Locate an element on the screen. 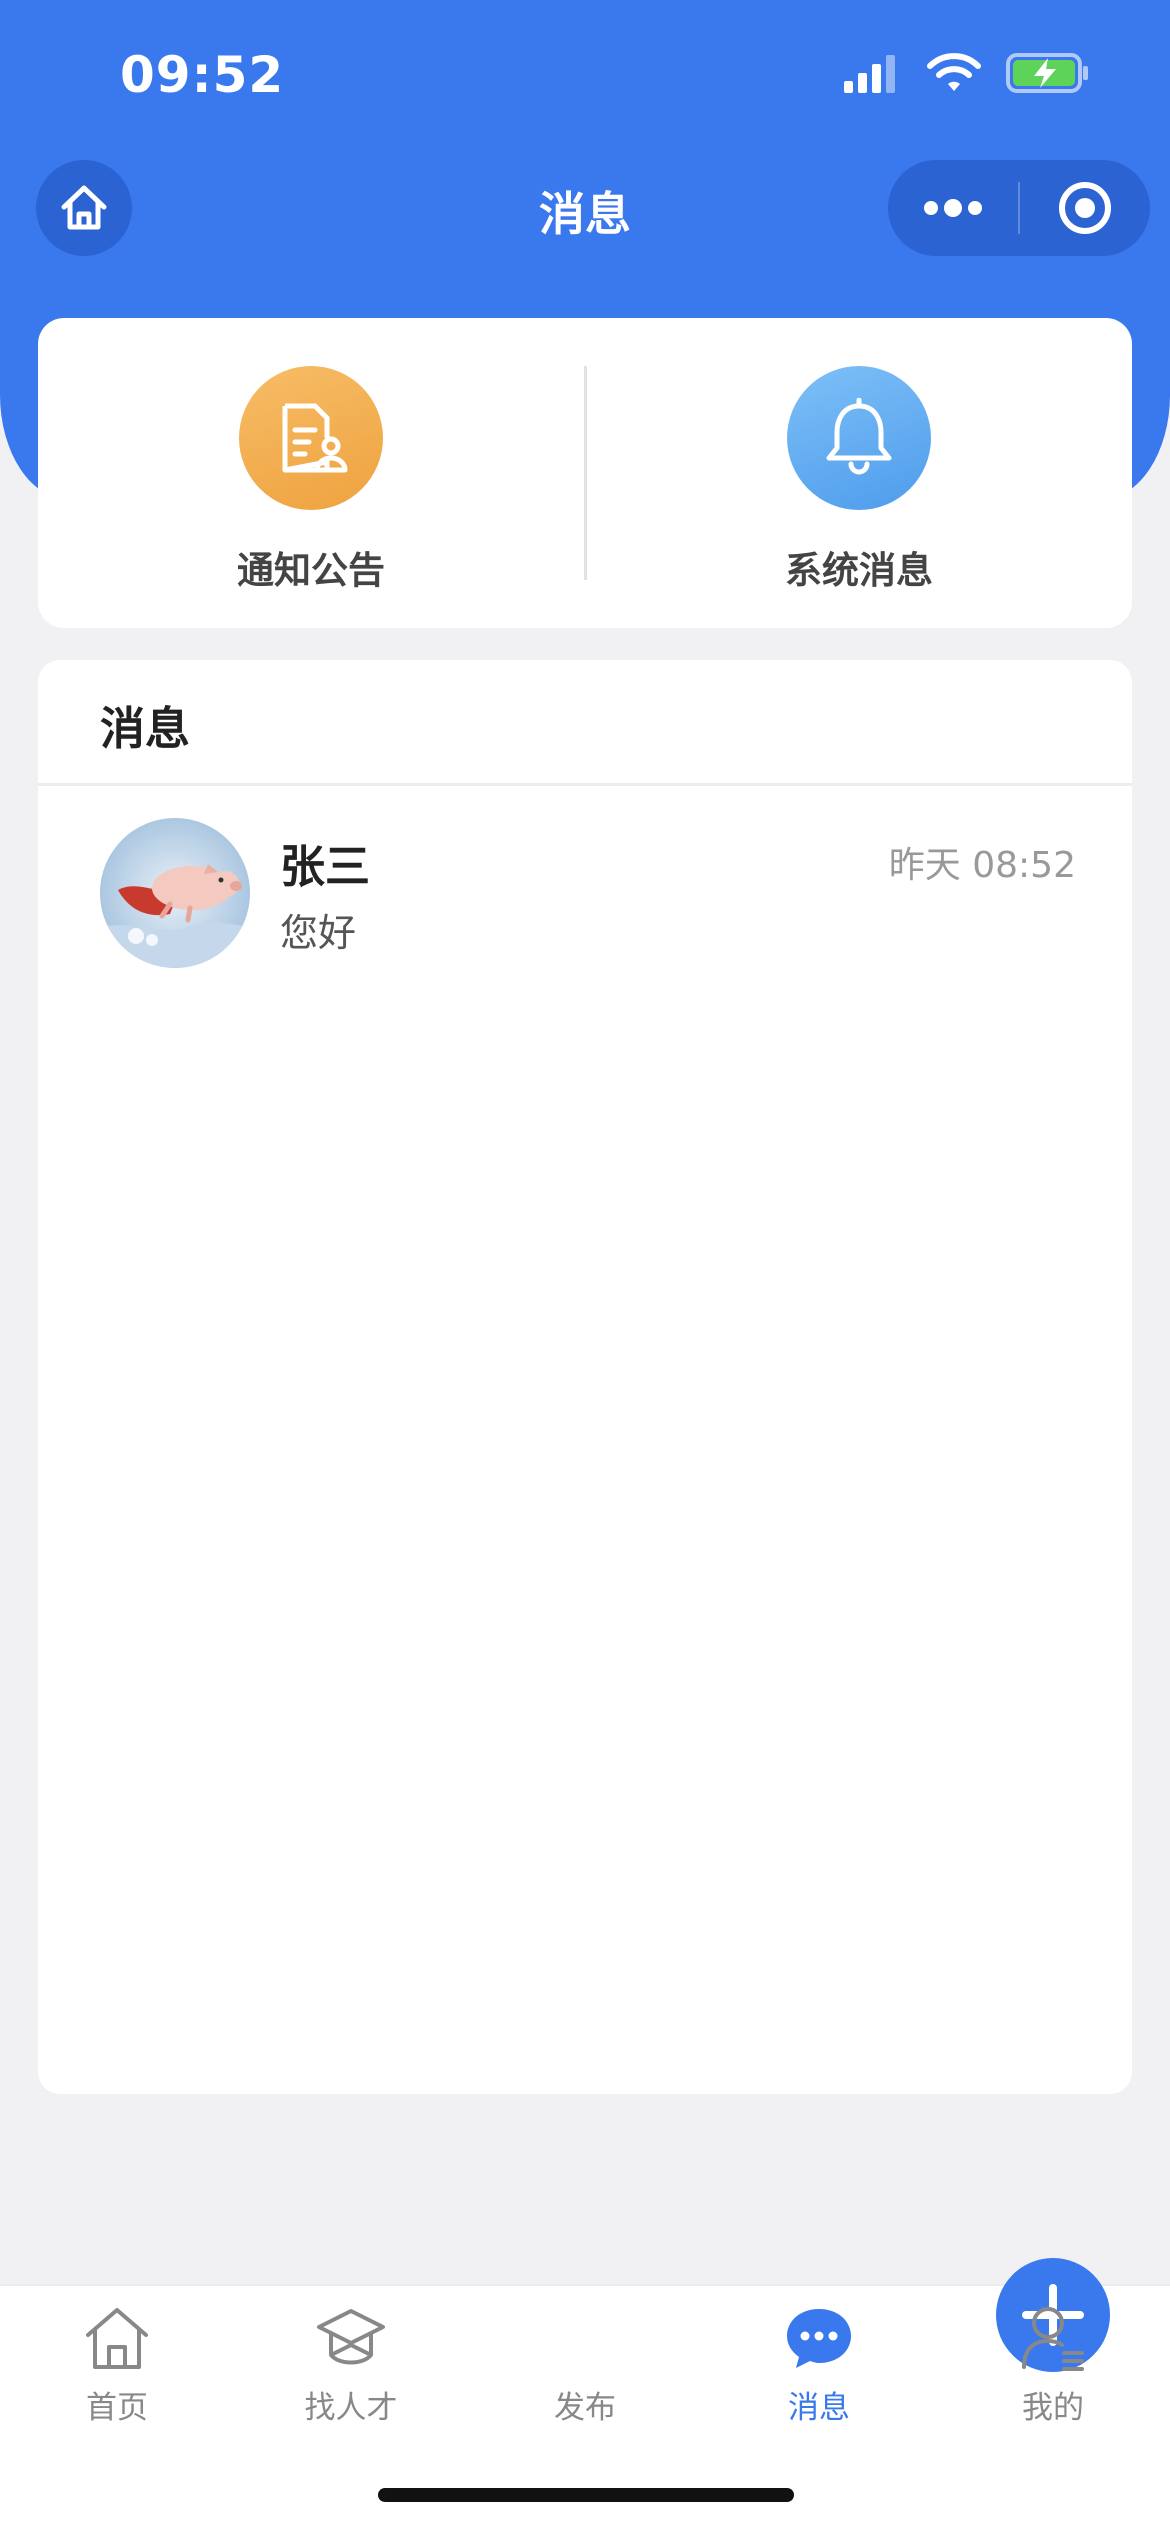  target-icon is located at coordinates (1085, 208).